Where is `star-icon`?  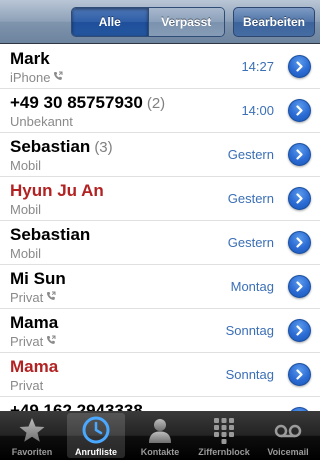
star-icon is located at coordinates (32, 430).